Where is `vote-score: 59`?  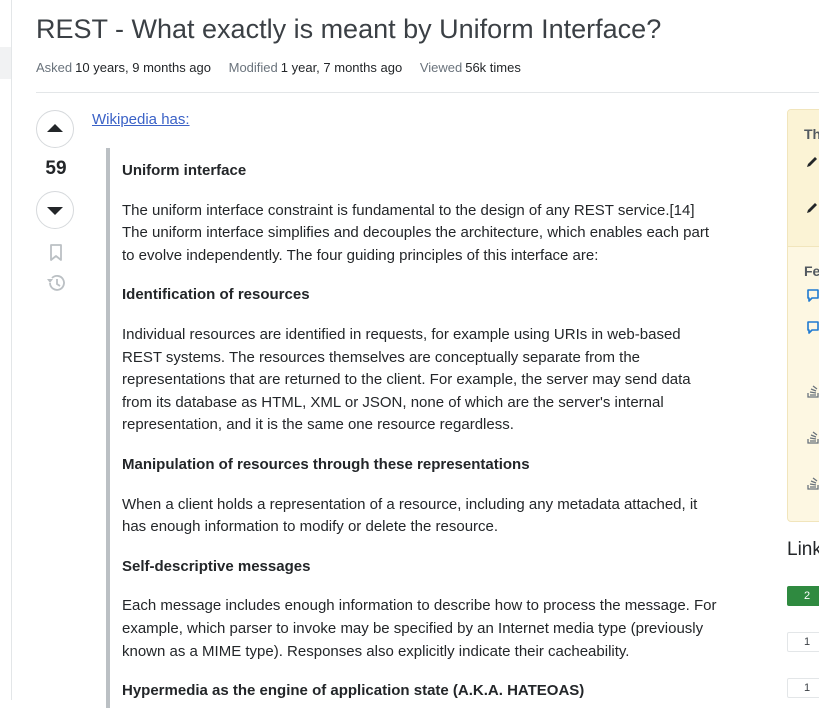
vote-score: 59 is located at coordinates (56, 168).